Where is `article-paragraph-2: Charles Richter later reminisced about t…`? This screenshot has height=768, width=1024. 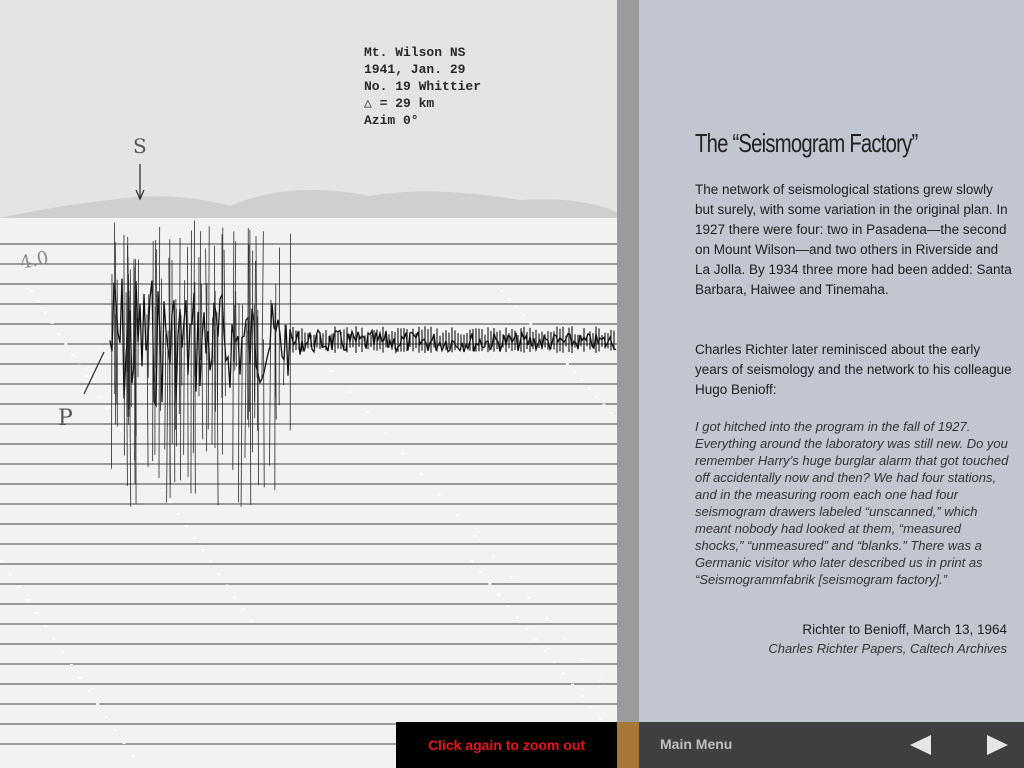
article-paragraph-2: Charles Richter later reminisced about t… is located at coordinates (853, 369).